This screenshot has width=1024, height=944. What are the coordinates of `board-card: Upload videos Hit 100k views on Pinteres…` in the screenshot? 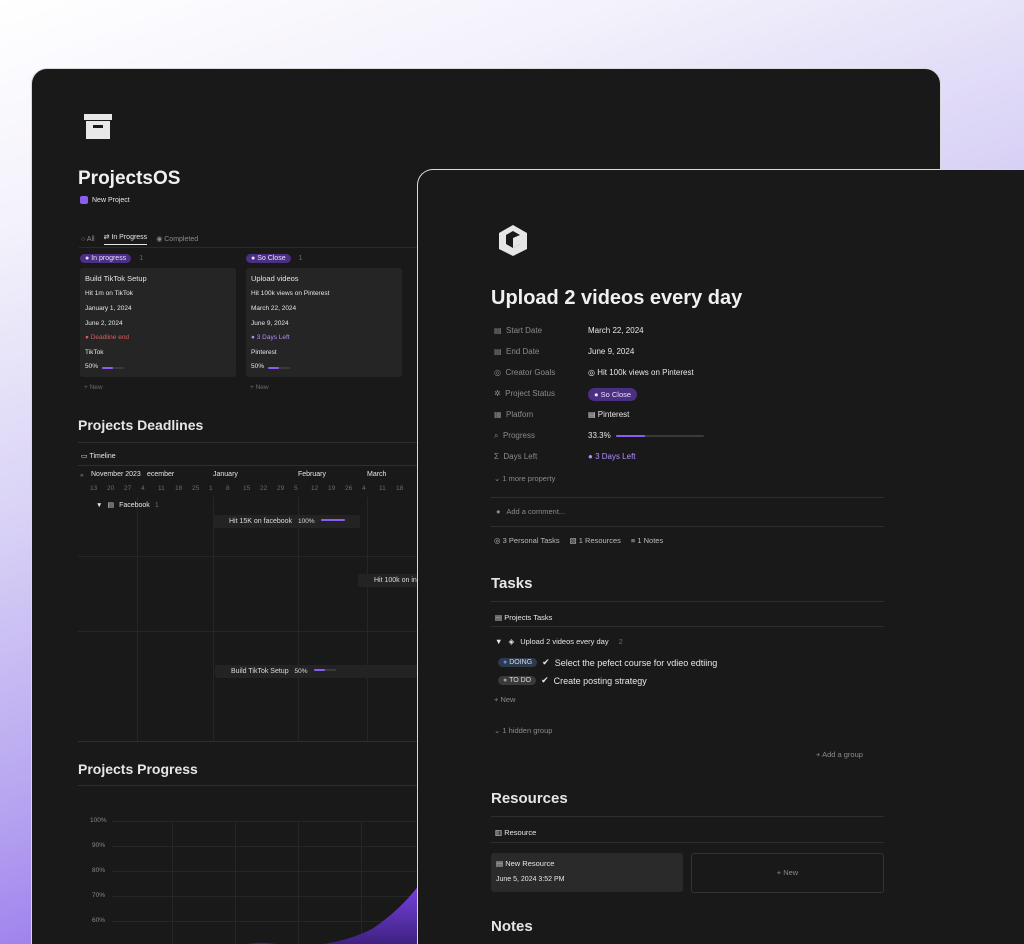 It's located at (324, 322).